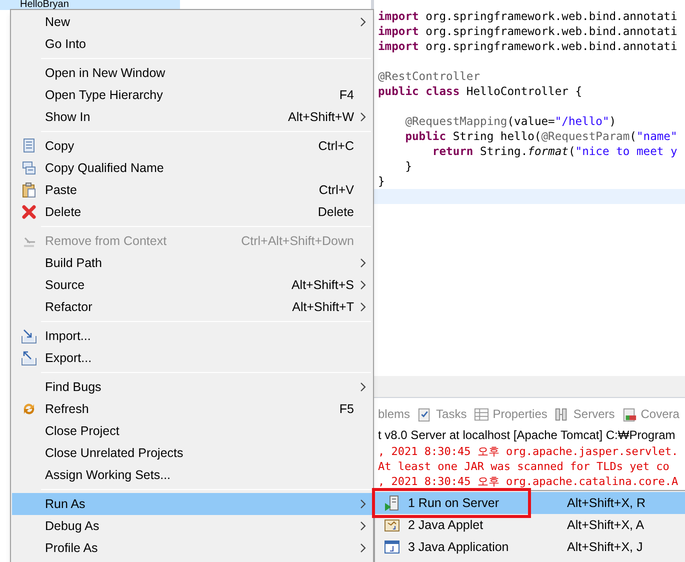 The width and height of the screenshot is (685, 562). Describe the element at coordinates (28, 212) in the screenshot. I see `delete-icon` at that location.